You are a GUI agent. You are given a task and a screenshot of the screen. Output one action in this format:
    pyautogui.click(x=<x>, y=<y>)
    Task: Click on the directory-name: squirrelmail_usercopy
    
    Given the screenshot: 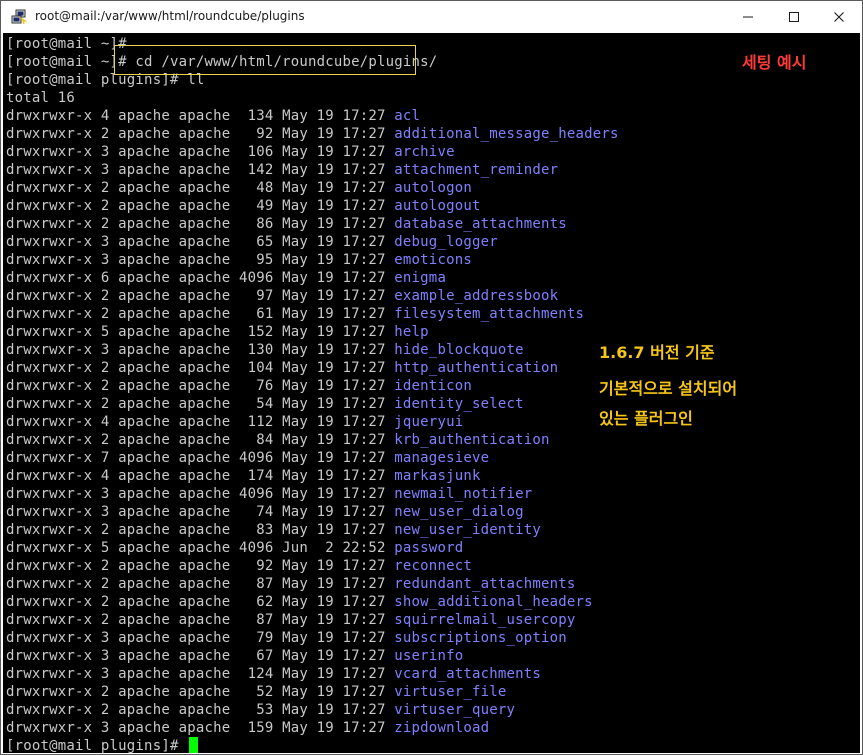 What is the action you would take?
    pyautogui.click(x=485, y=620)
    